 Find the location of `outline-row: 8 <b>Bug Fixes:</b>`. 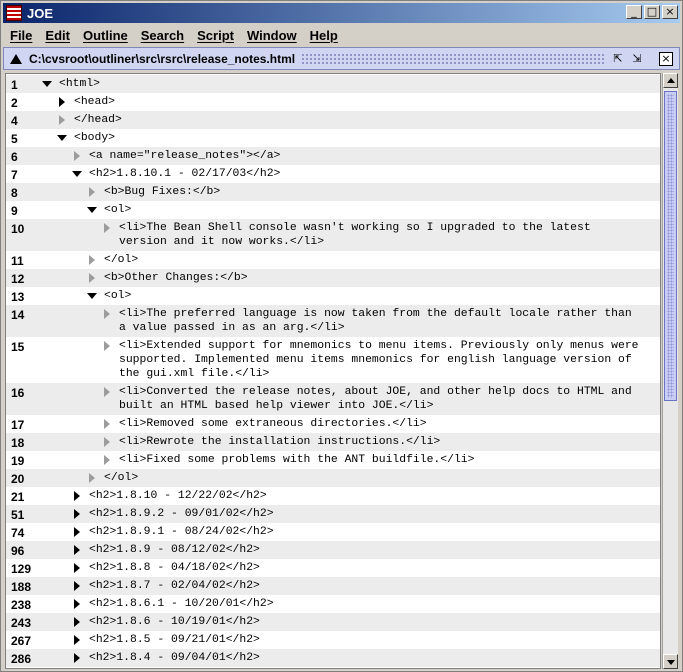

outline-row: 8 <b>Bug Fixes:</b> is located at coordinates (333, 192).